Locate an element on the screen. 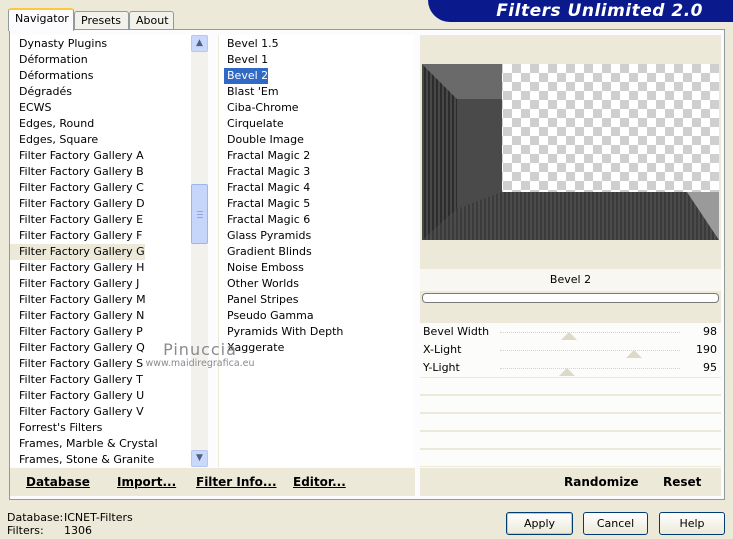  category-item: Filter Factory Gallery P is located at coordinates (76, 332).